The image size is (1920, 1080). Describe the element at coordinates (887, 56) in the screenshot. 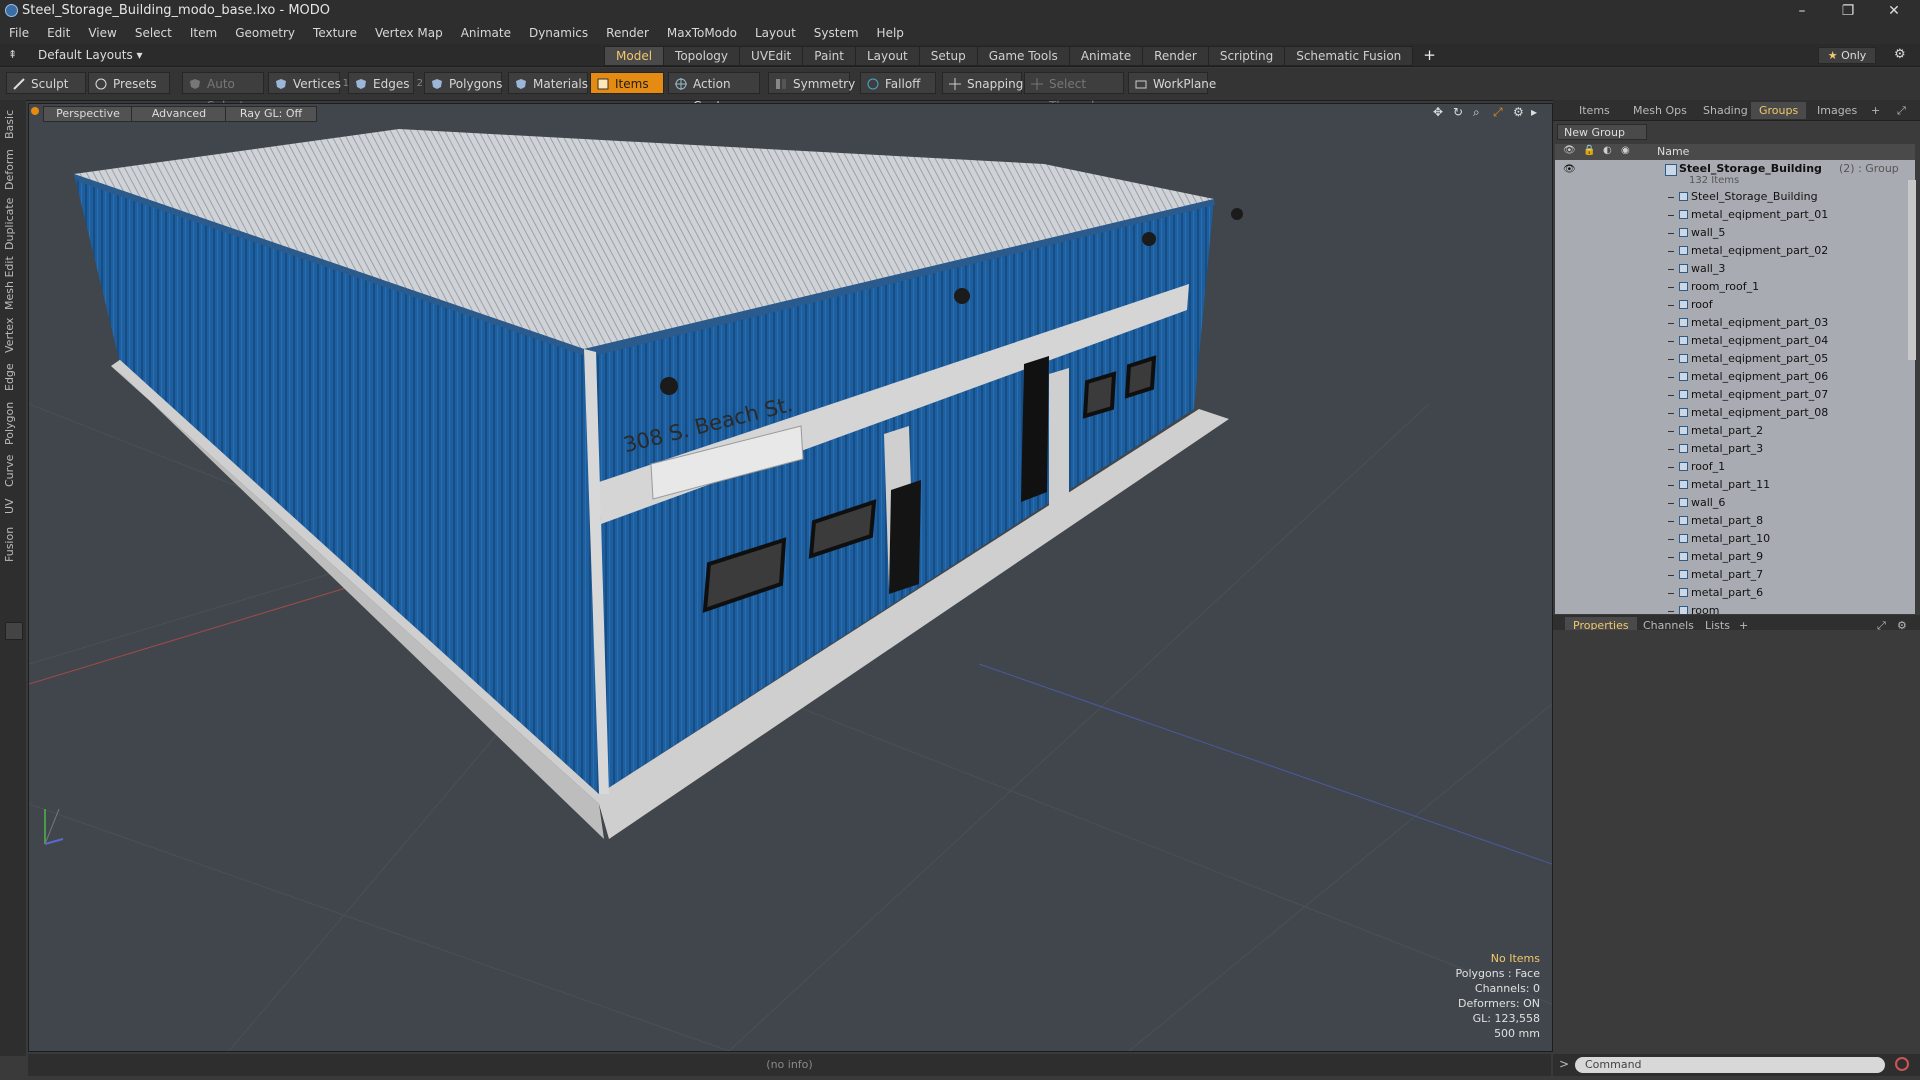

I see `tab-layout: Layout` at that location.